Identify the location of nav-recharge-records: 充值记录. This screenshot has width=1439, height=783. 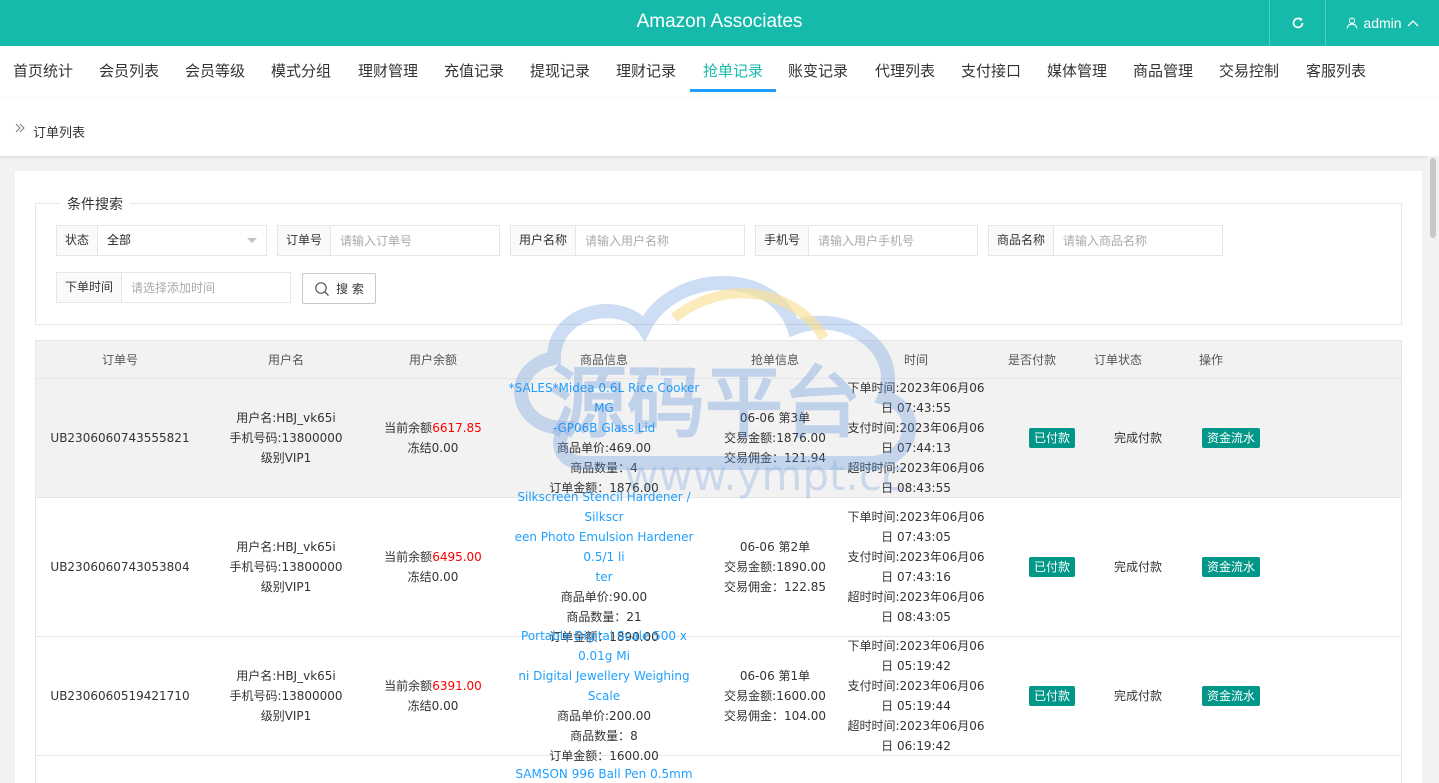
(474, 72).